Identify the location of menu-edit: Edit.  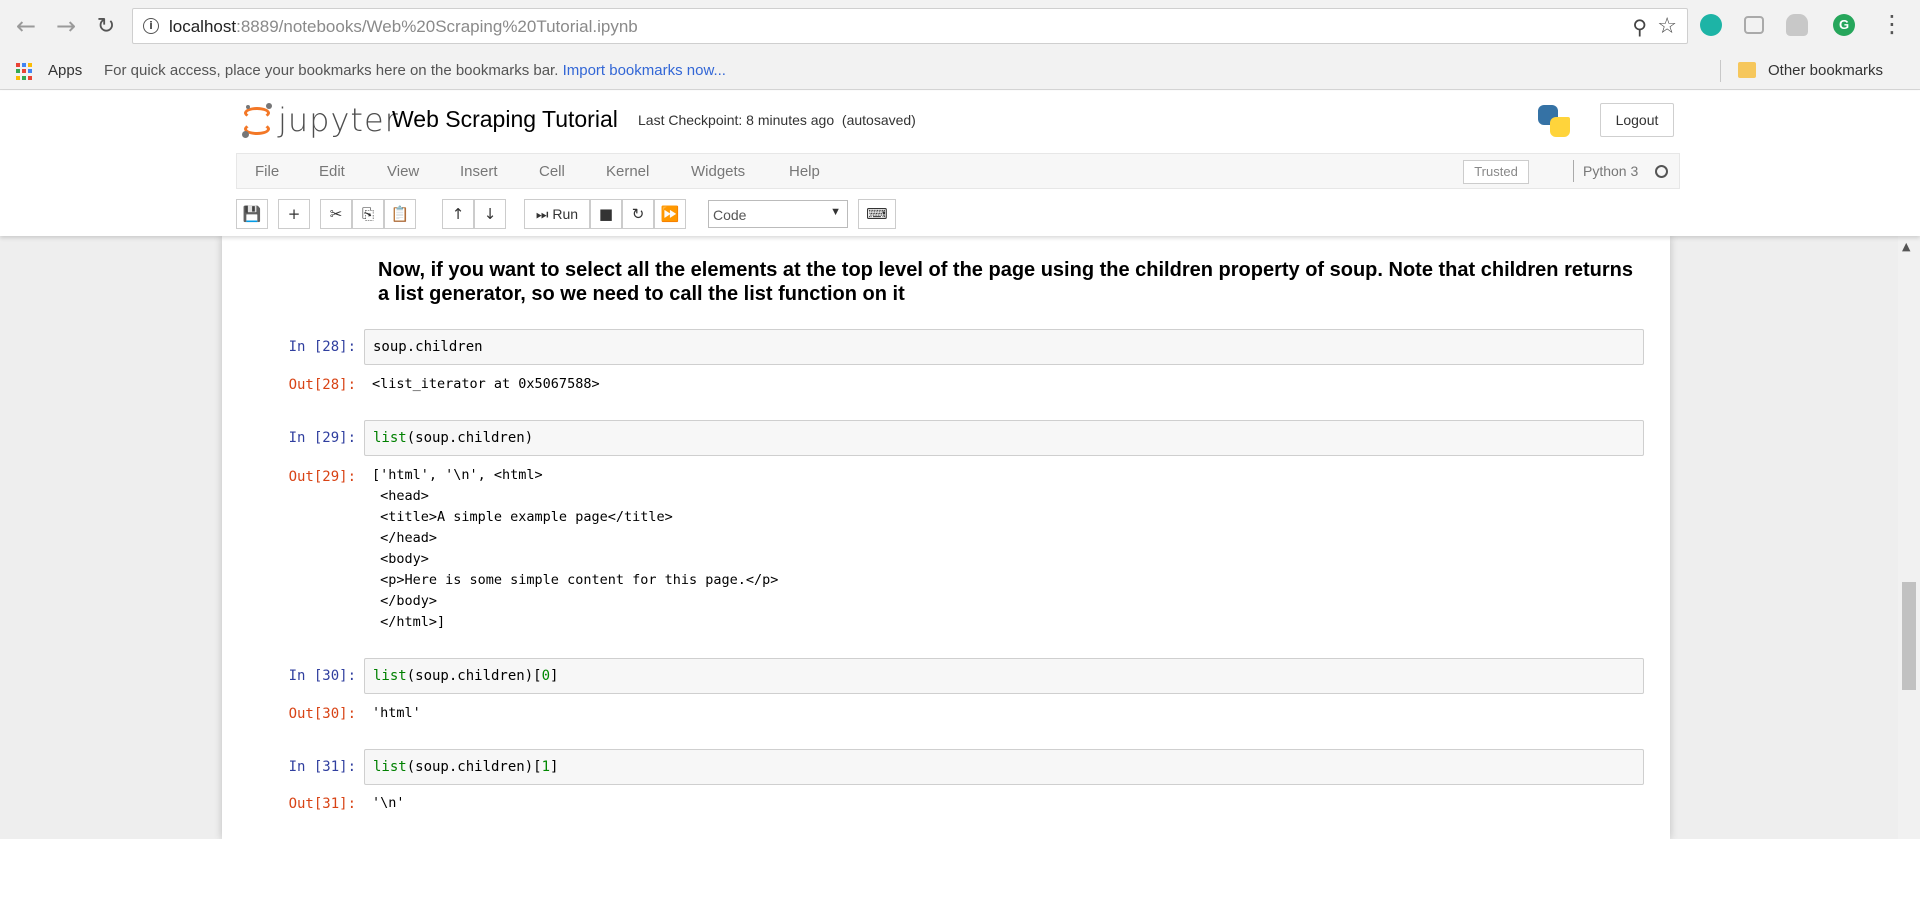
(332, 171).